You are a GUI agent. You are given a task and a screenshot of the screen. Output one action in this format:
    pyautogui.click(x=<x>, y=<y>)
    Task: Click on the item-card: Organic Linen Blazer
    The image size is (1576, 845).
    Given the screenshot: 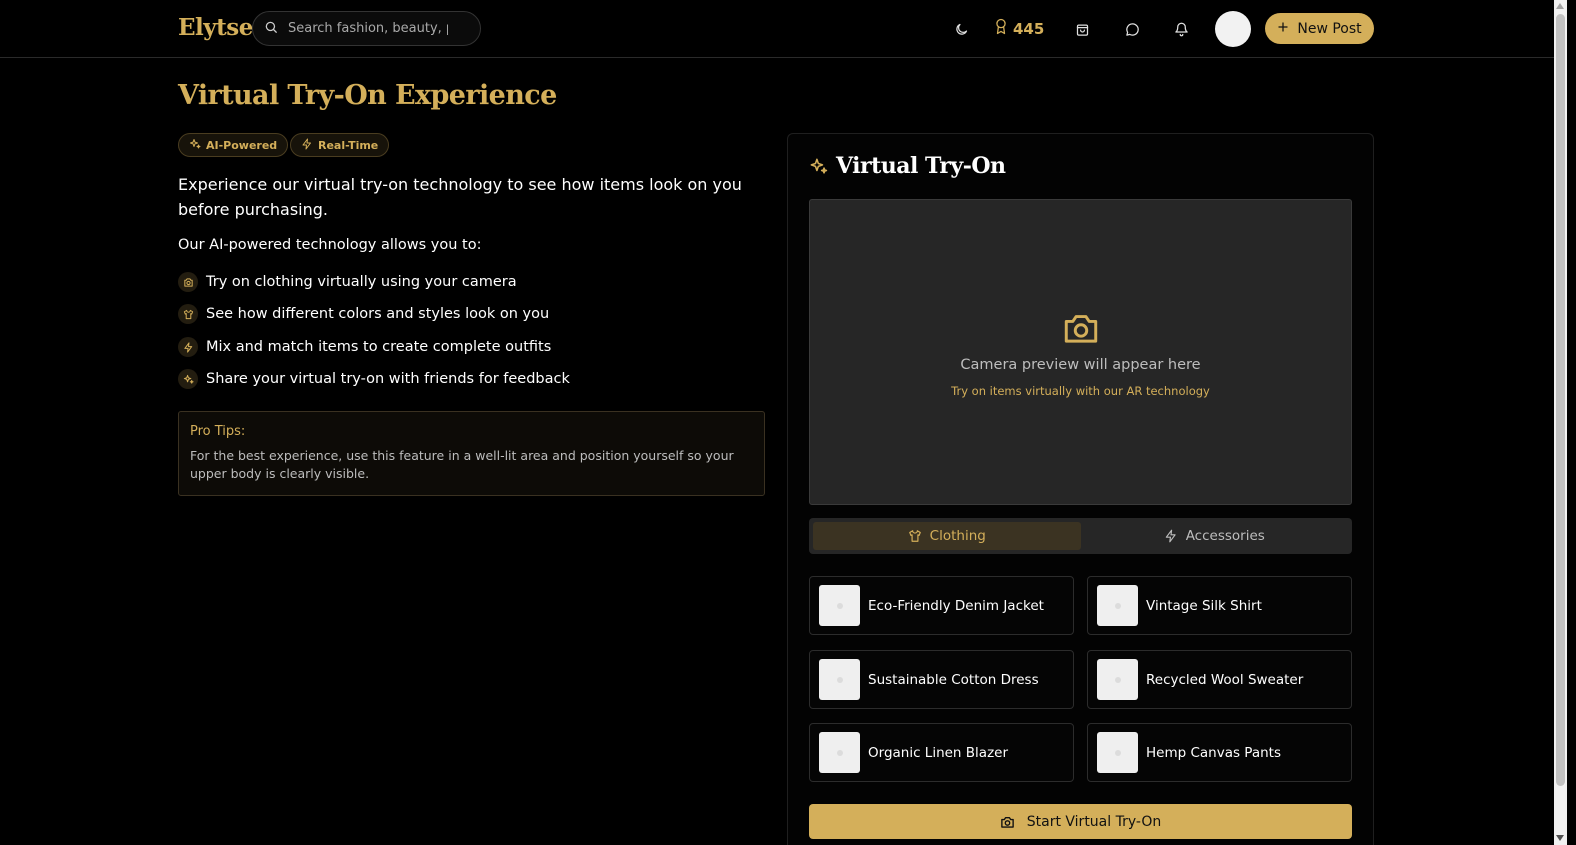 What is the action you would take?
    pyautogui.click(x=941, y=752)
    